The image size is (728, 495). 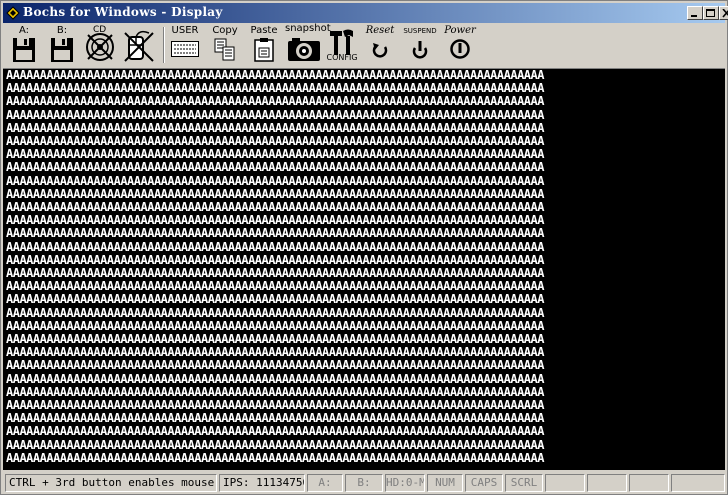 I want to click on paste-icon, so click(x=264, y=50).